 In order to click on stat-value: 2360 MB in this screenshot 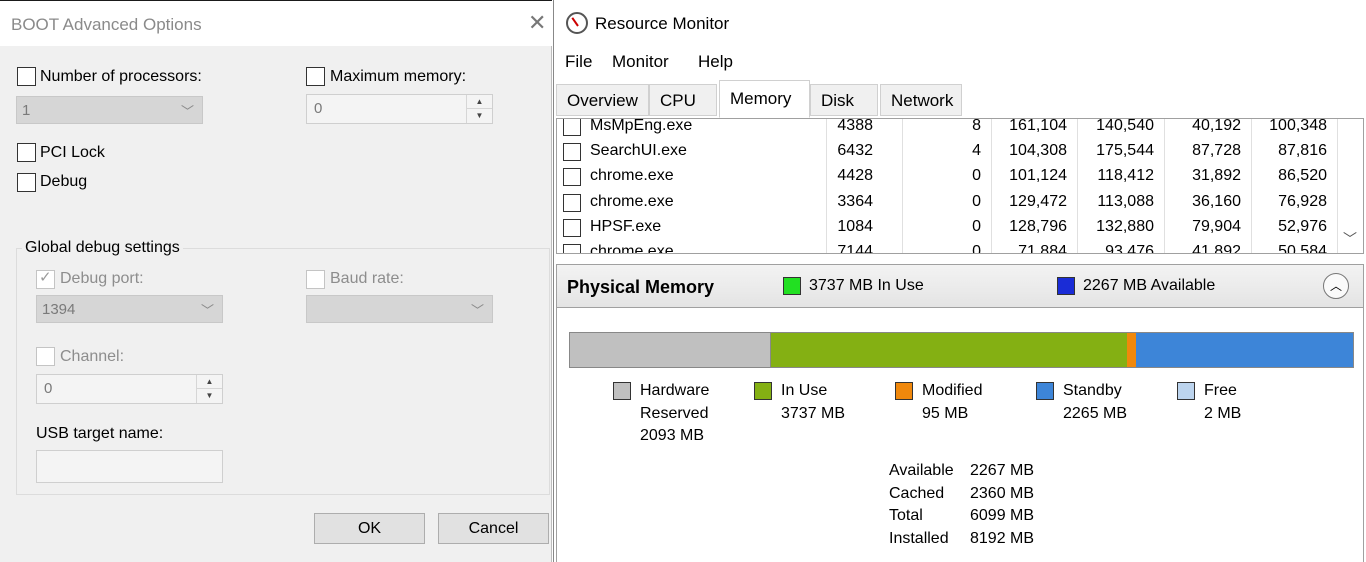, I will do `click(1002, 493)`.